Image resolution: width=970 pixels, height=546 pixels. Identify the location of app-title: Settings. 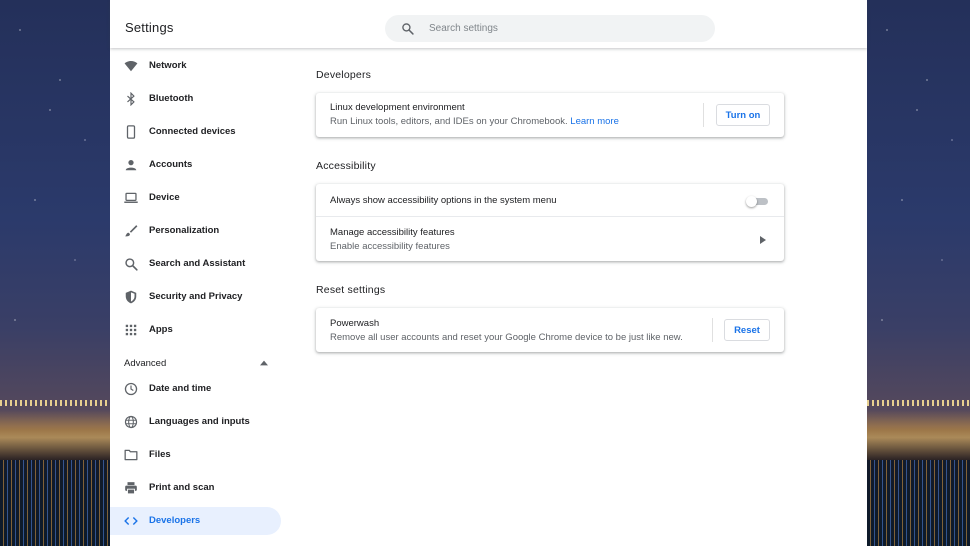
(149, 27).